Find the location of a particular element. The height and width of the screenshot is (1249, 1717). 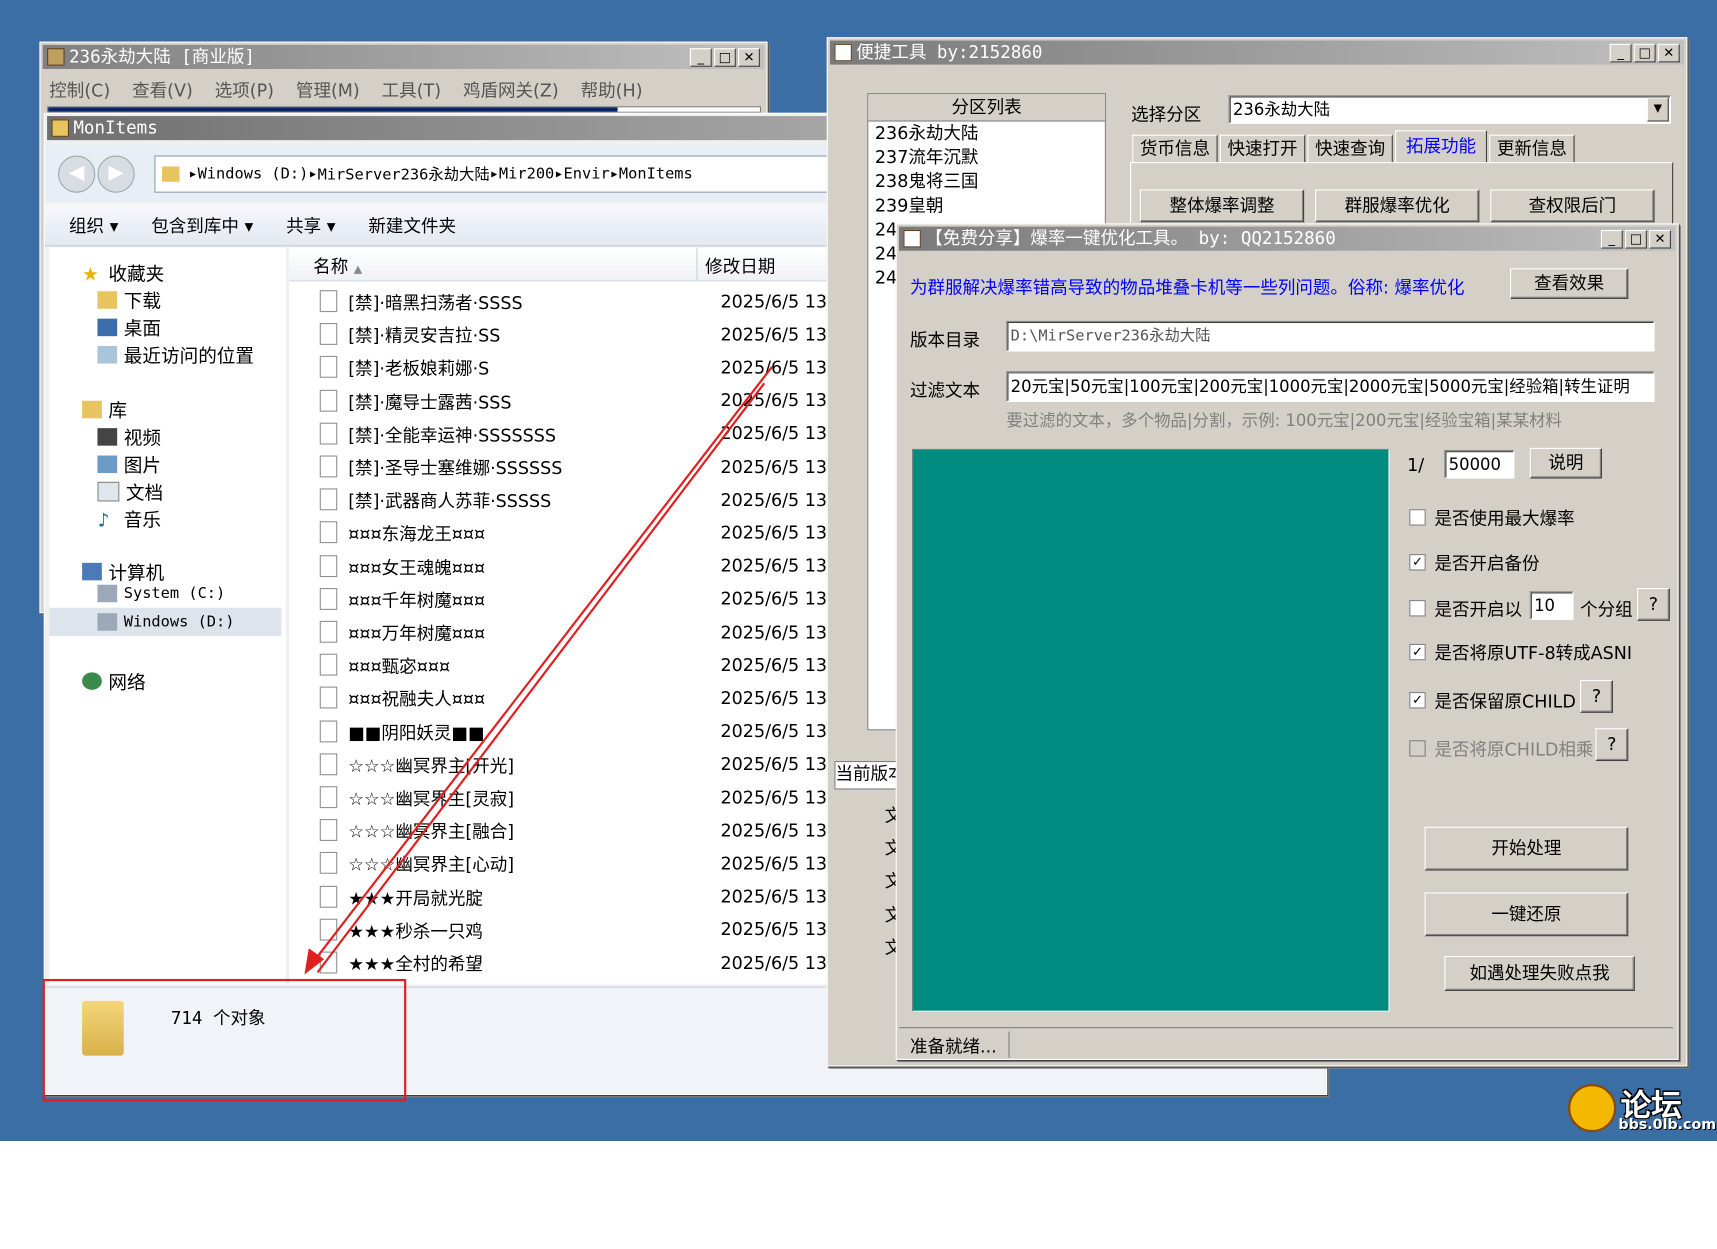

watermark-url: bbs.0lb.com is located at coordinates (1667, 1125).